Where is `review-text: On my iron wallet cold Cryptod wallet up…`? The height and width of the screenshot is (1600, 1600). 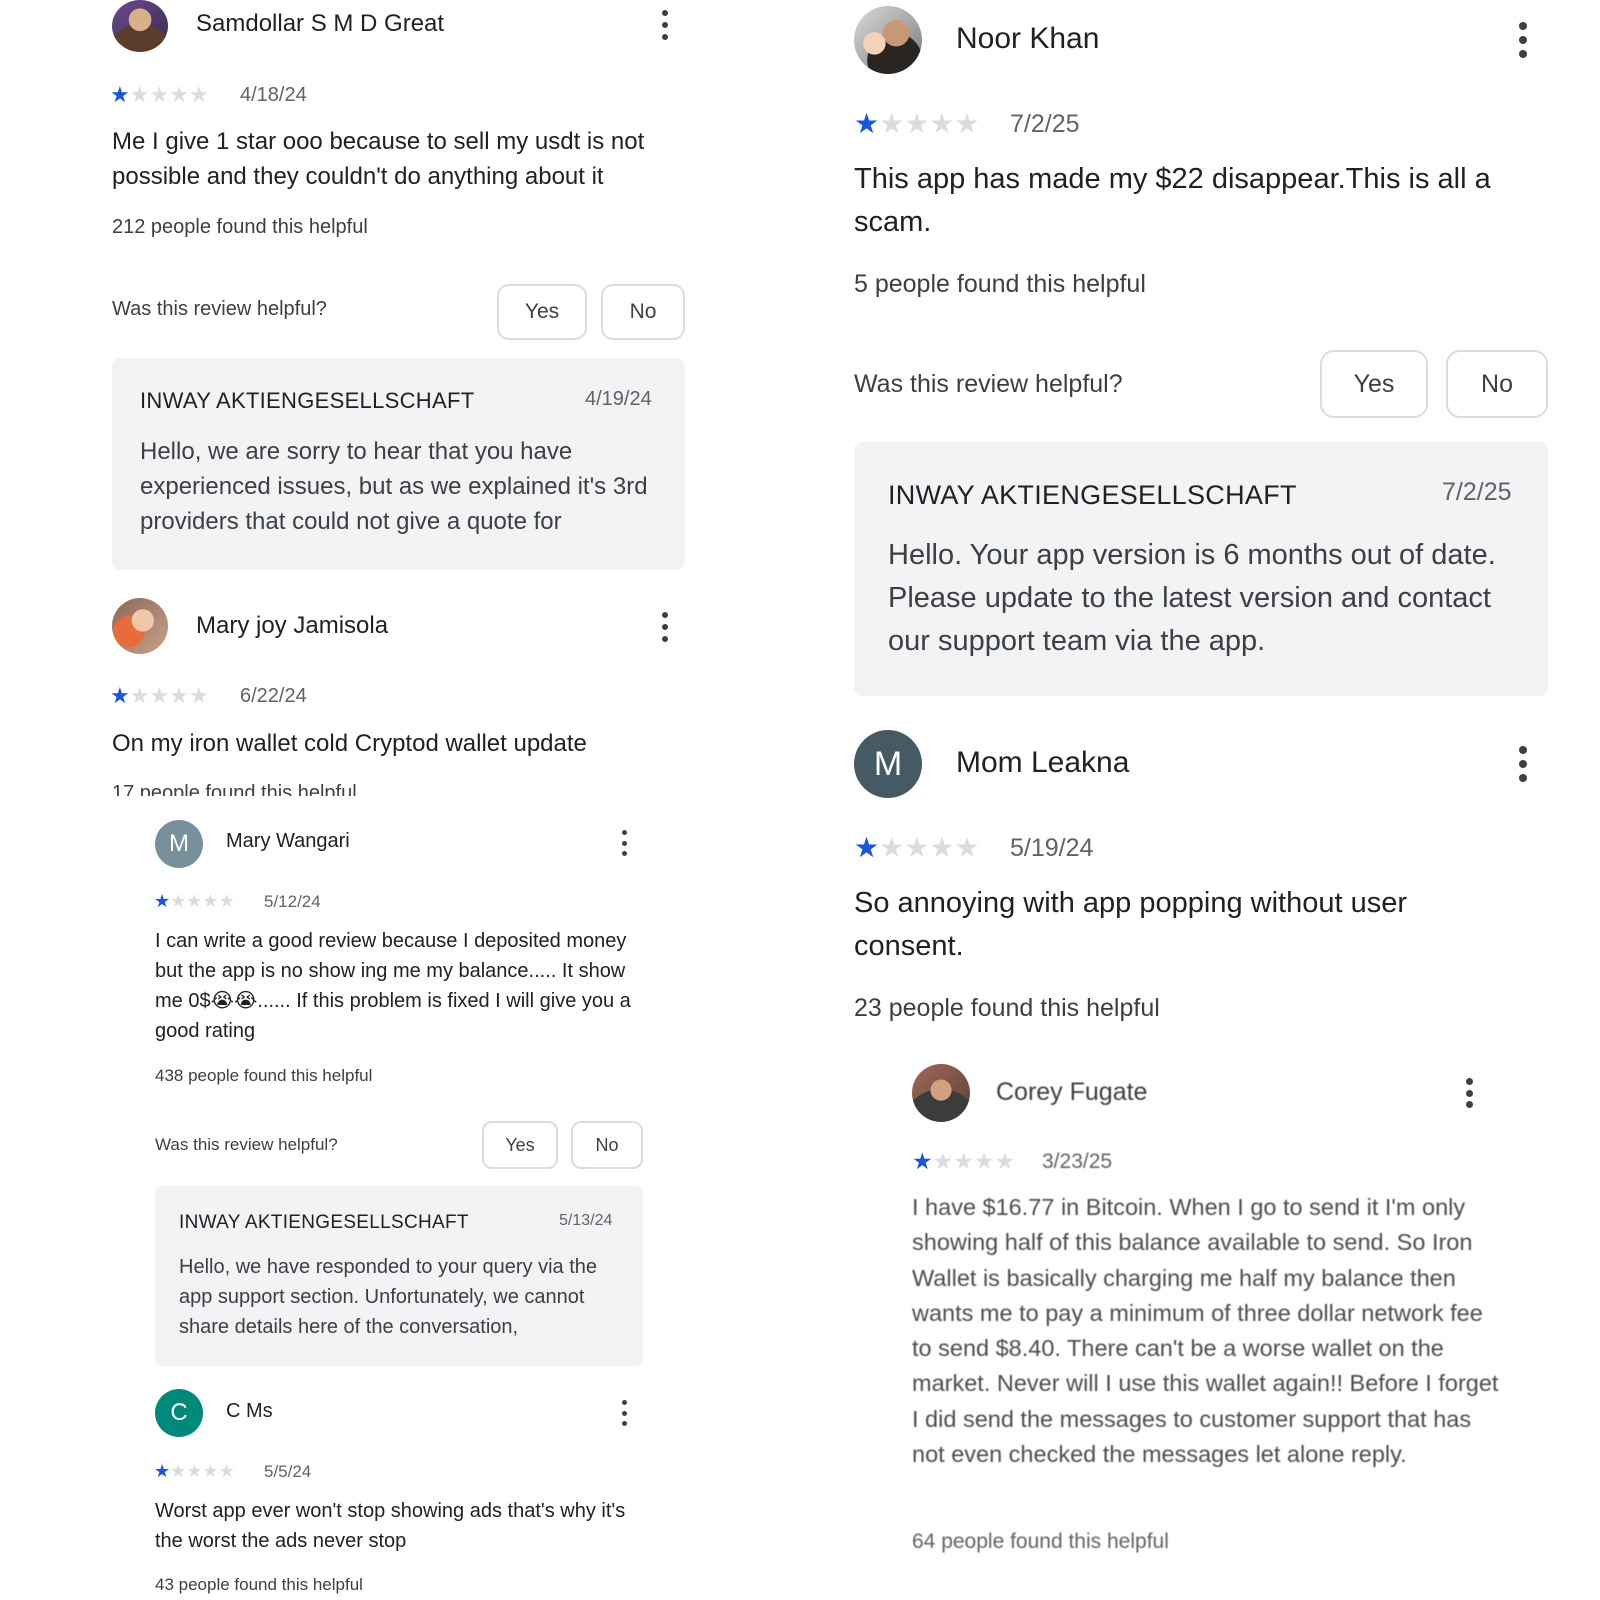 review-text: On my iron wallet cold Cryptod wallet up… is located at coordinates (349, 743).